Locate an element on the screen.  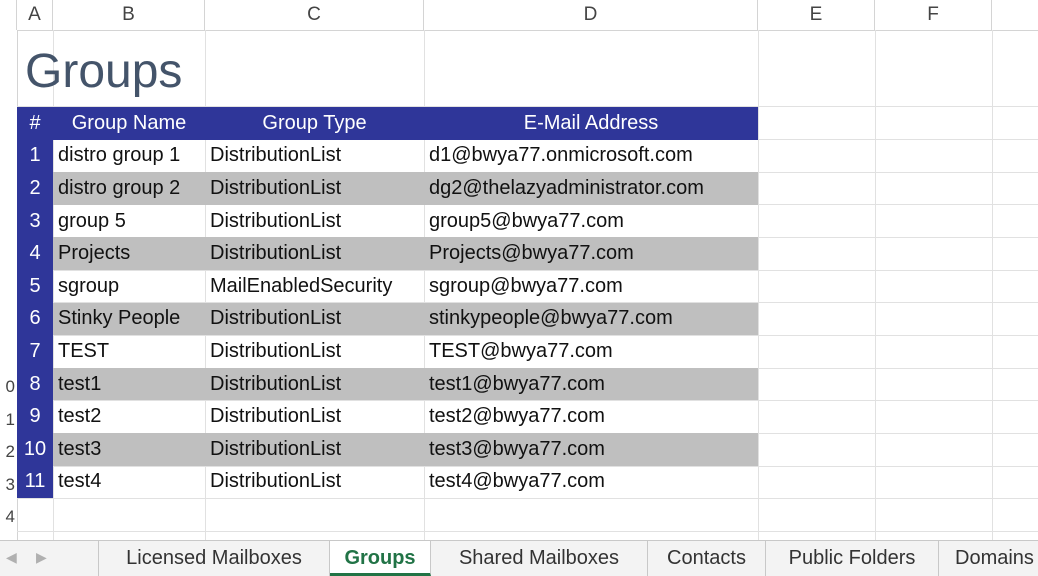
column-header-g is located at coordinates (1015, 15).